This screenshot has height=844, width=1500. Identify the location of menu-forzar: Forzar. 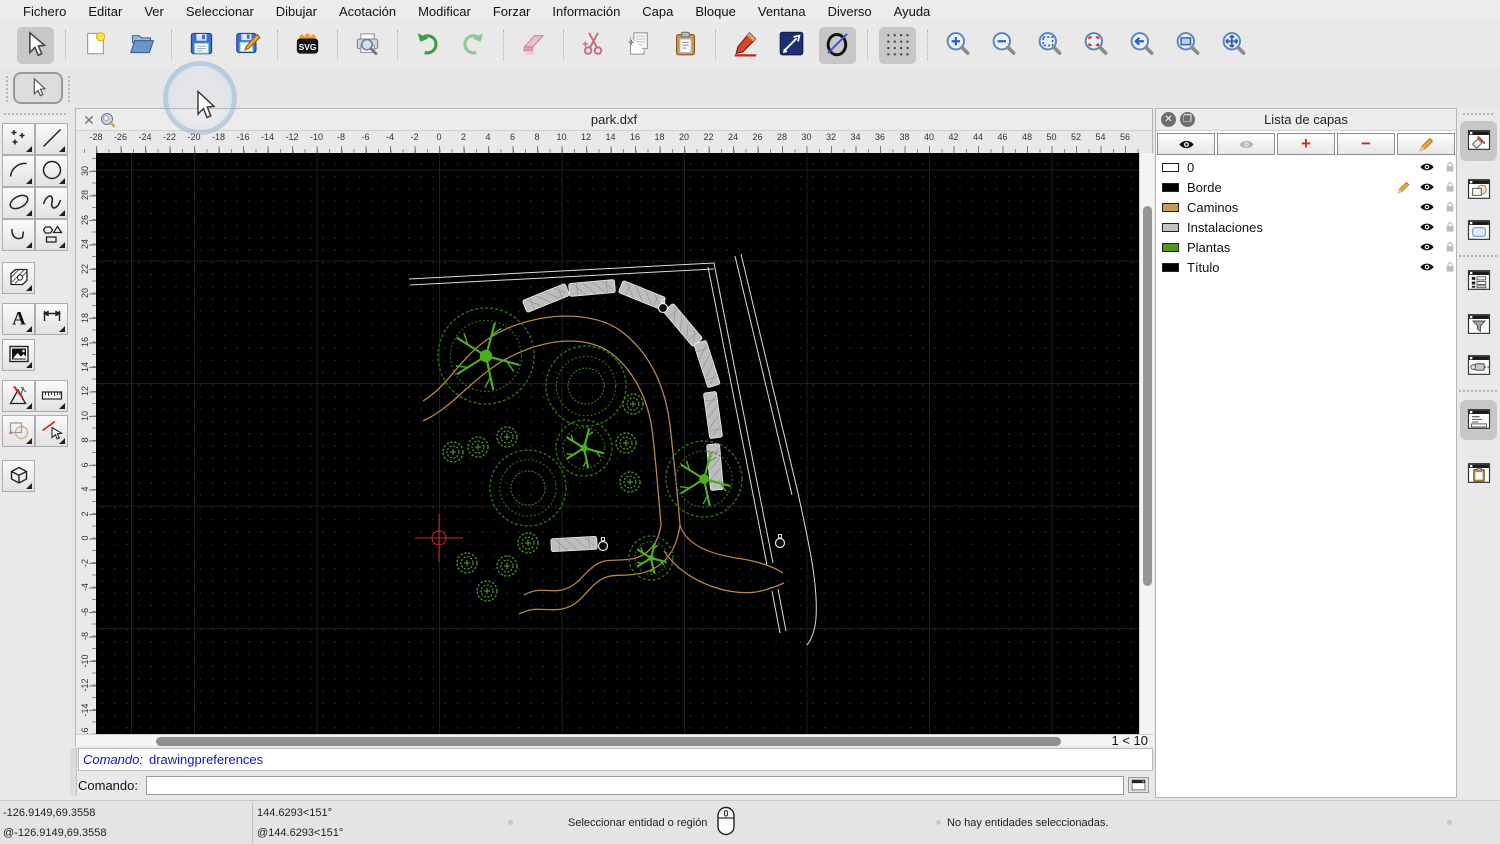
(512, 11).